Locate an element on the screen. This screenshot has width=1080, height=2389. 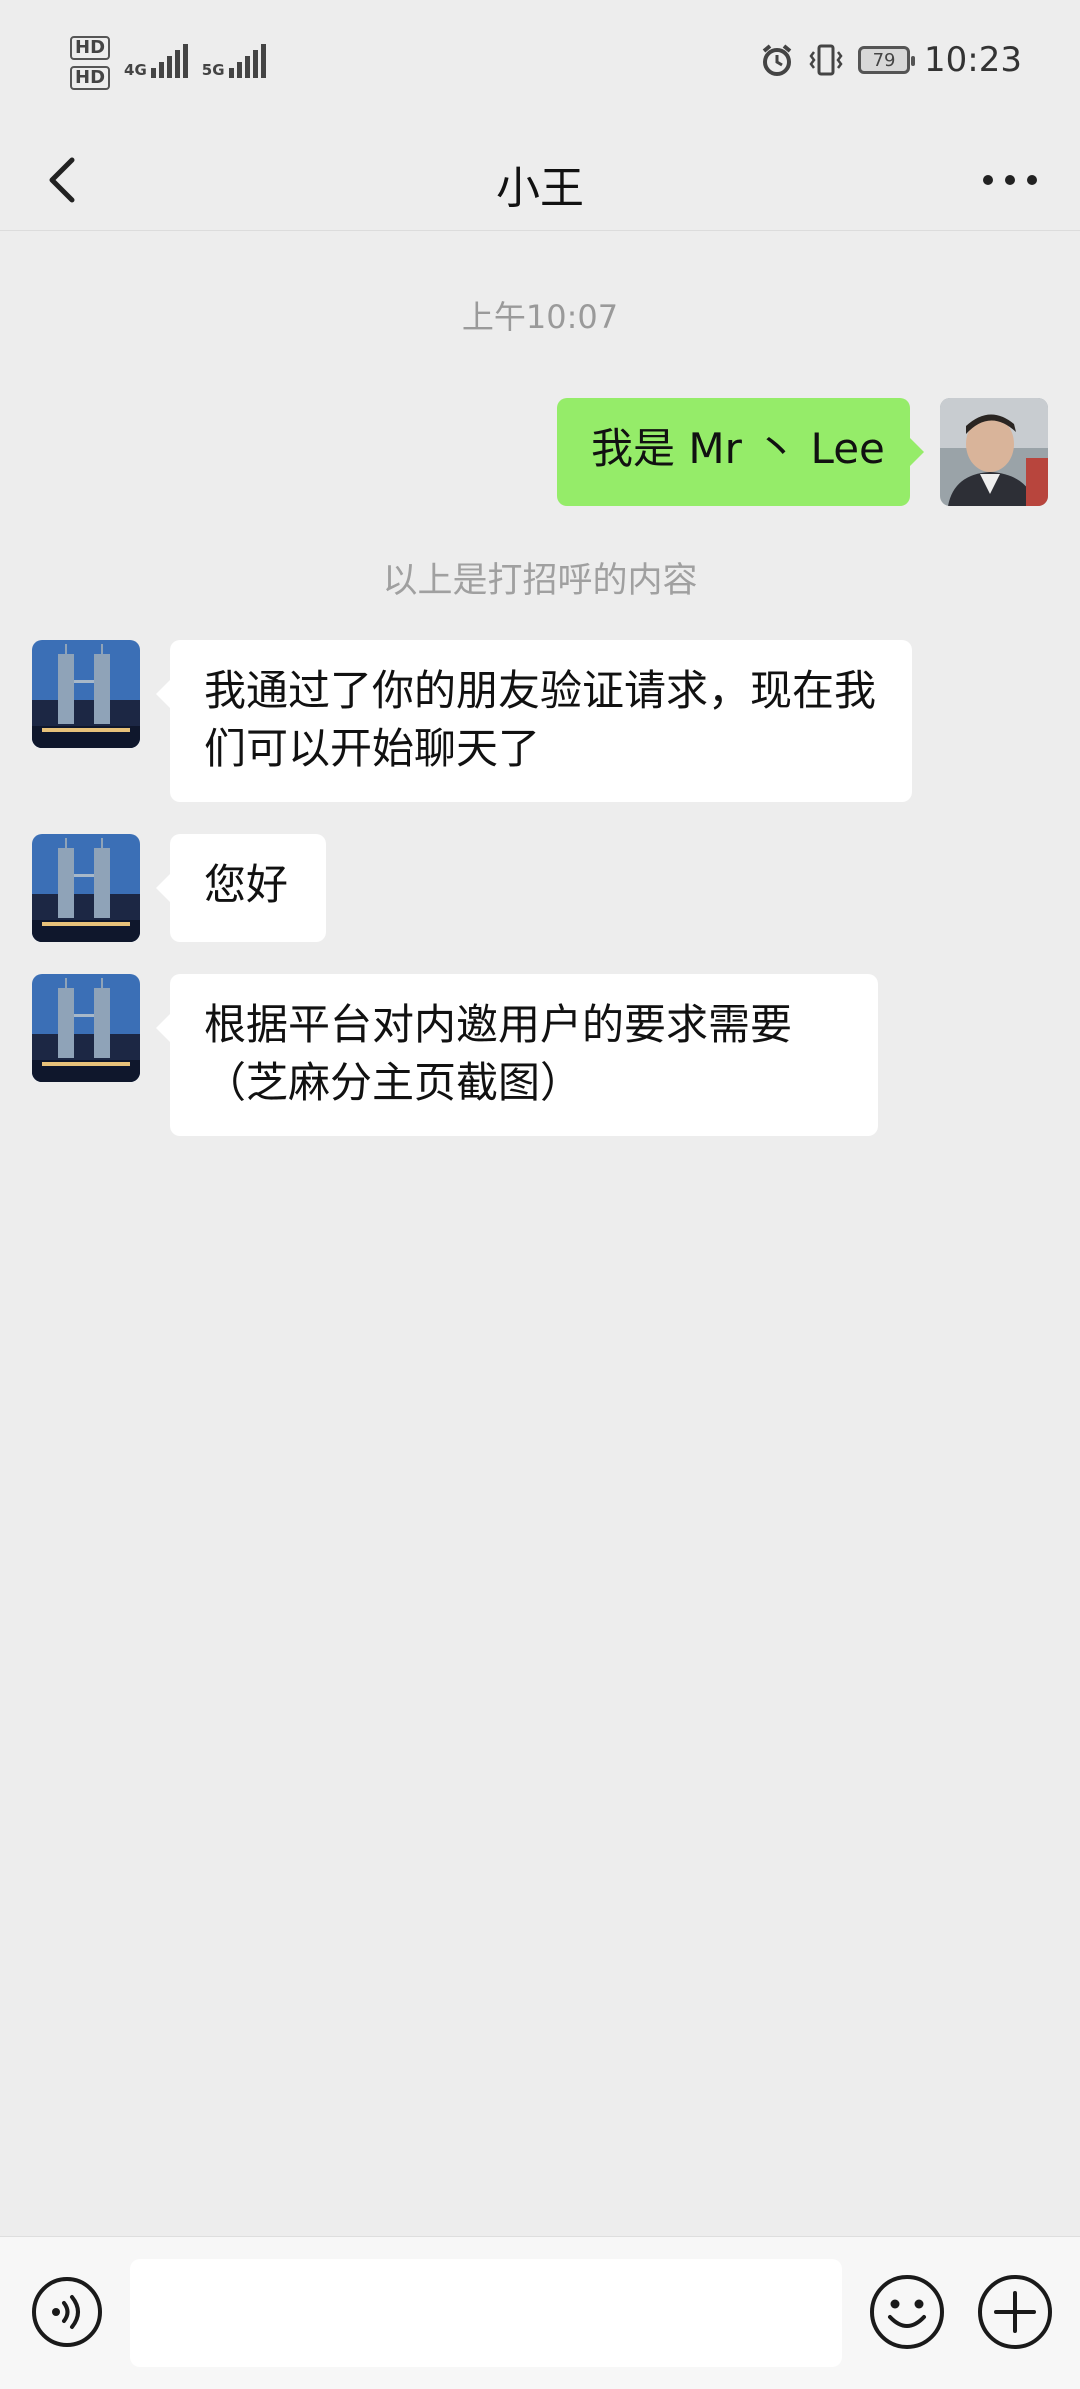
user-photo-icon is located at coordinates (994, 452).